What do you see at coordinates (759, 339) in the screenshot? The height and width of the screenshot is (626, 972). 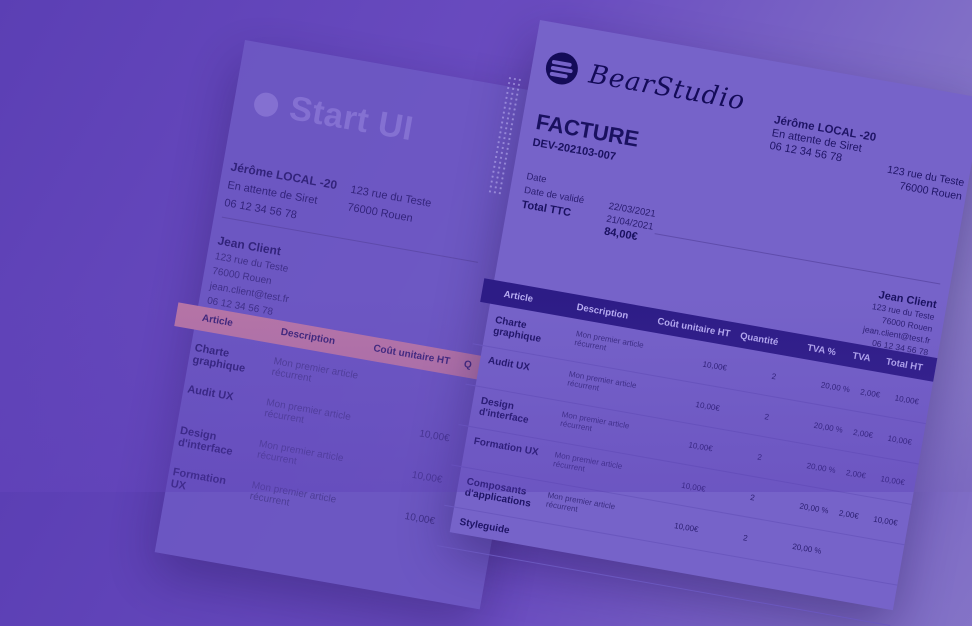 I see `col-qty: Quantité` at bounding box center [759, 339].